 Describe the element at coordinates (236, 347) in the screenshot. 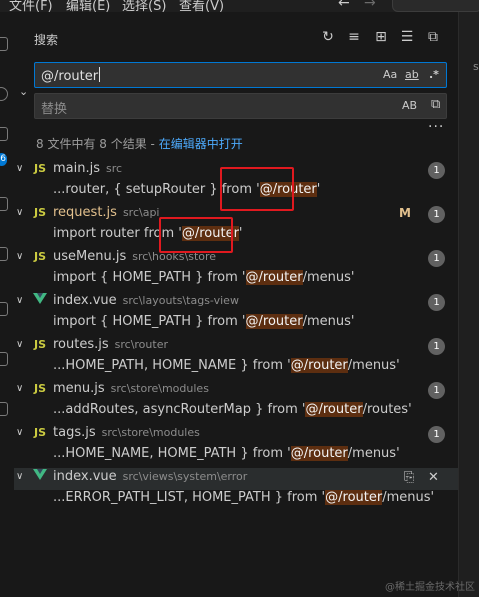

I see `file-row-routes-js: ∨ JS routes.js src\router 1` at that location.